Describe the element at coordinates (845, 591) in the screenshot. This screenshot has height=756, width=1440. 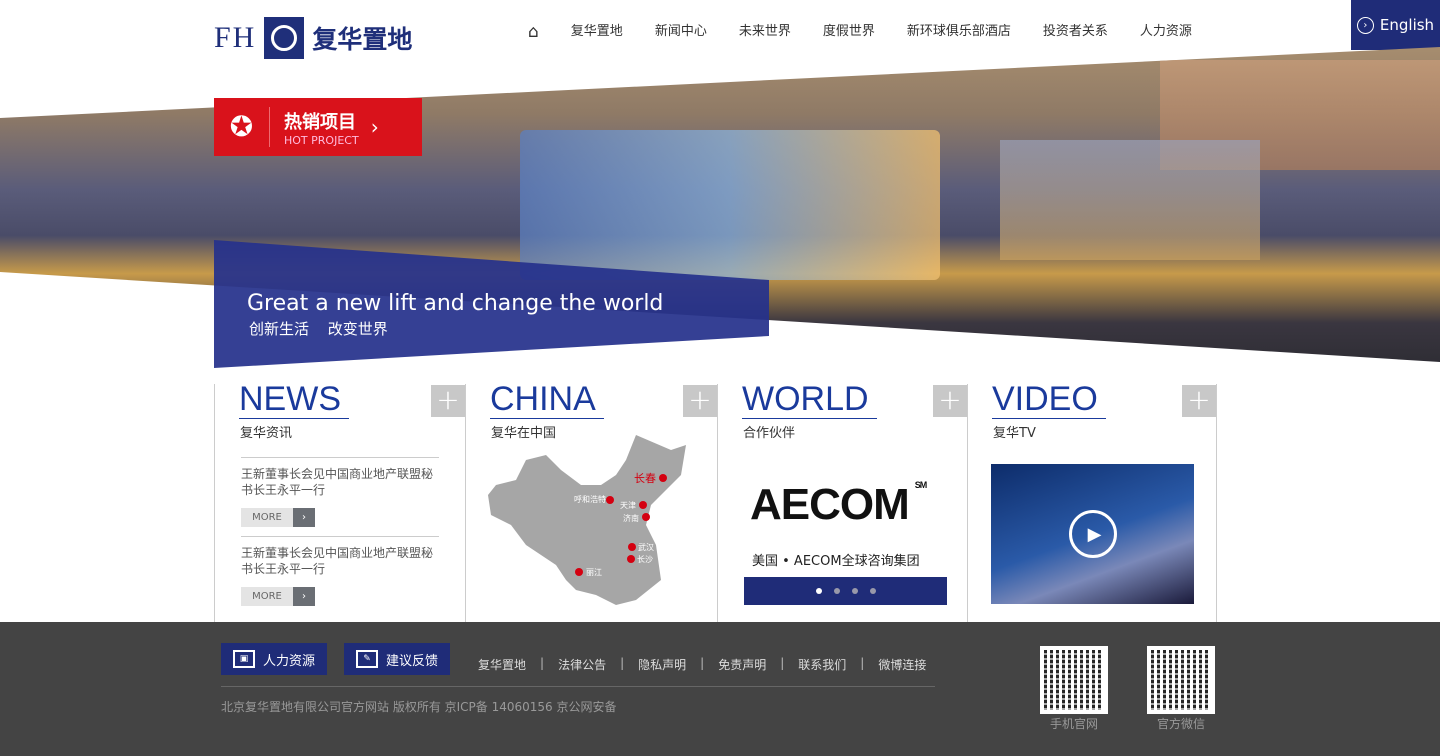
I see `carousel-dots` at that location.